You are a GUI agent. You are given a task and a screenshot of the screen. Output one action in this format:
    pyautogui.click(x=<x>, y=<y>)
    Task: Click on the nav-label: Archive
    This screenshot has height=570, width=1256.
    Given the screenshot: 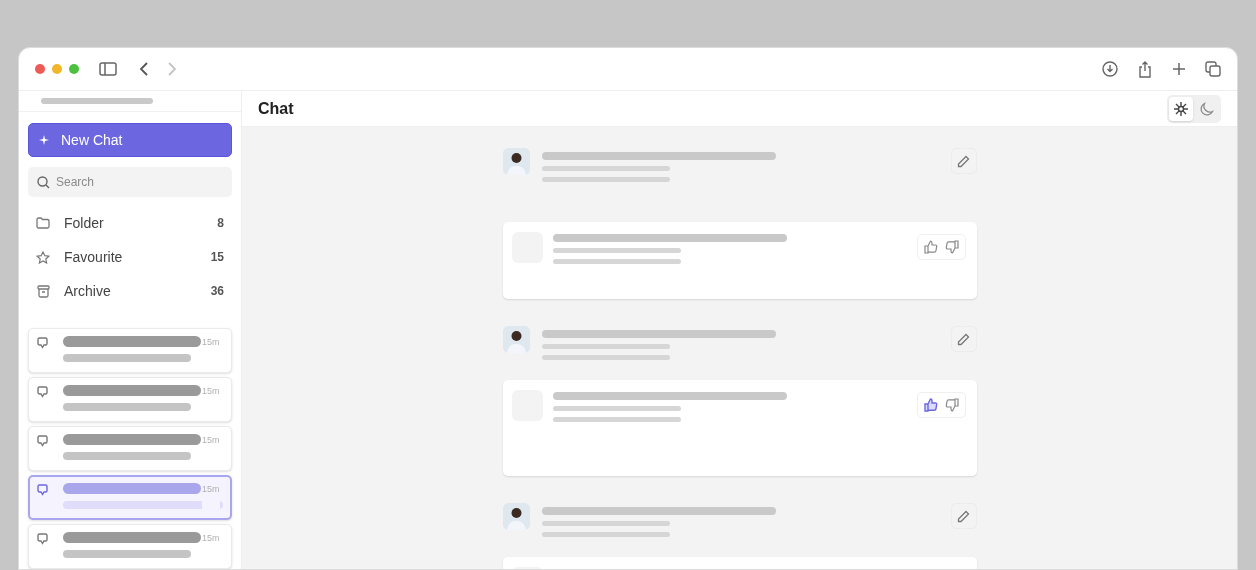 What is the action you would take?
    pyautogui.click(x=87, y=291)
    